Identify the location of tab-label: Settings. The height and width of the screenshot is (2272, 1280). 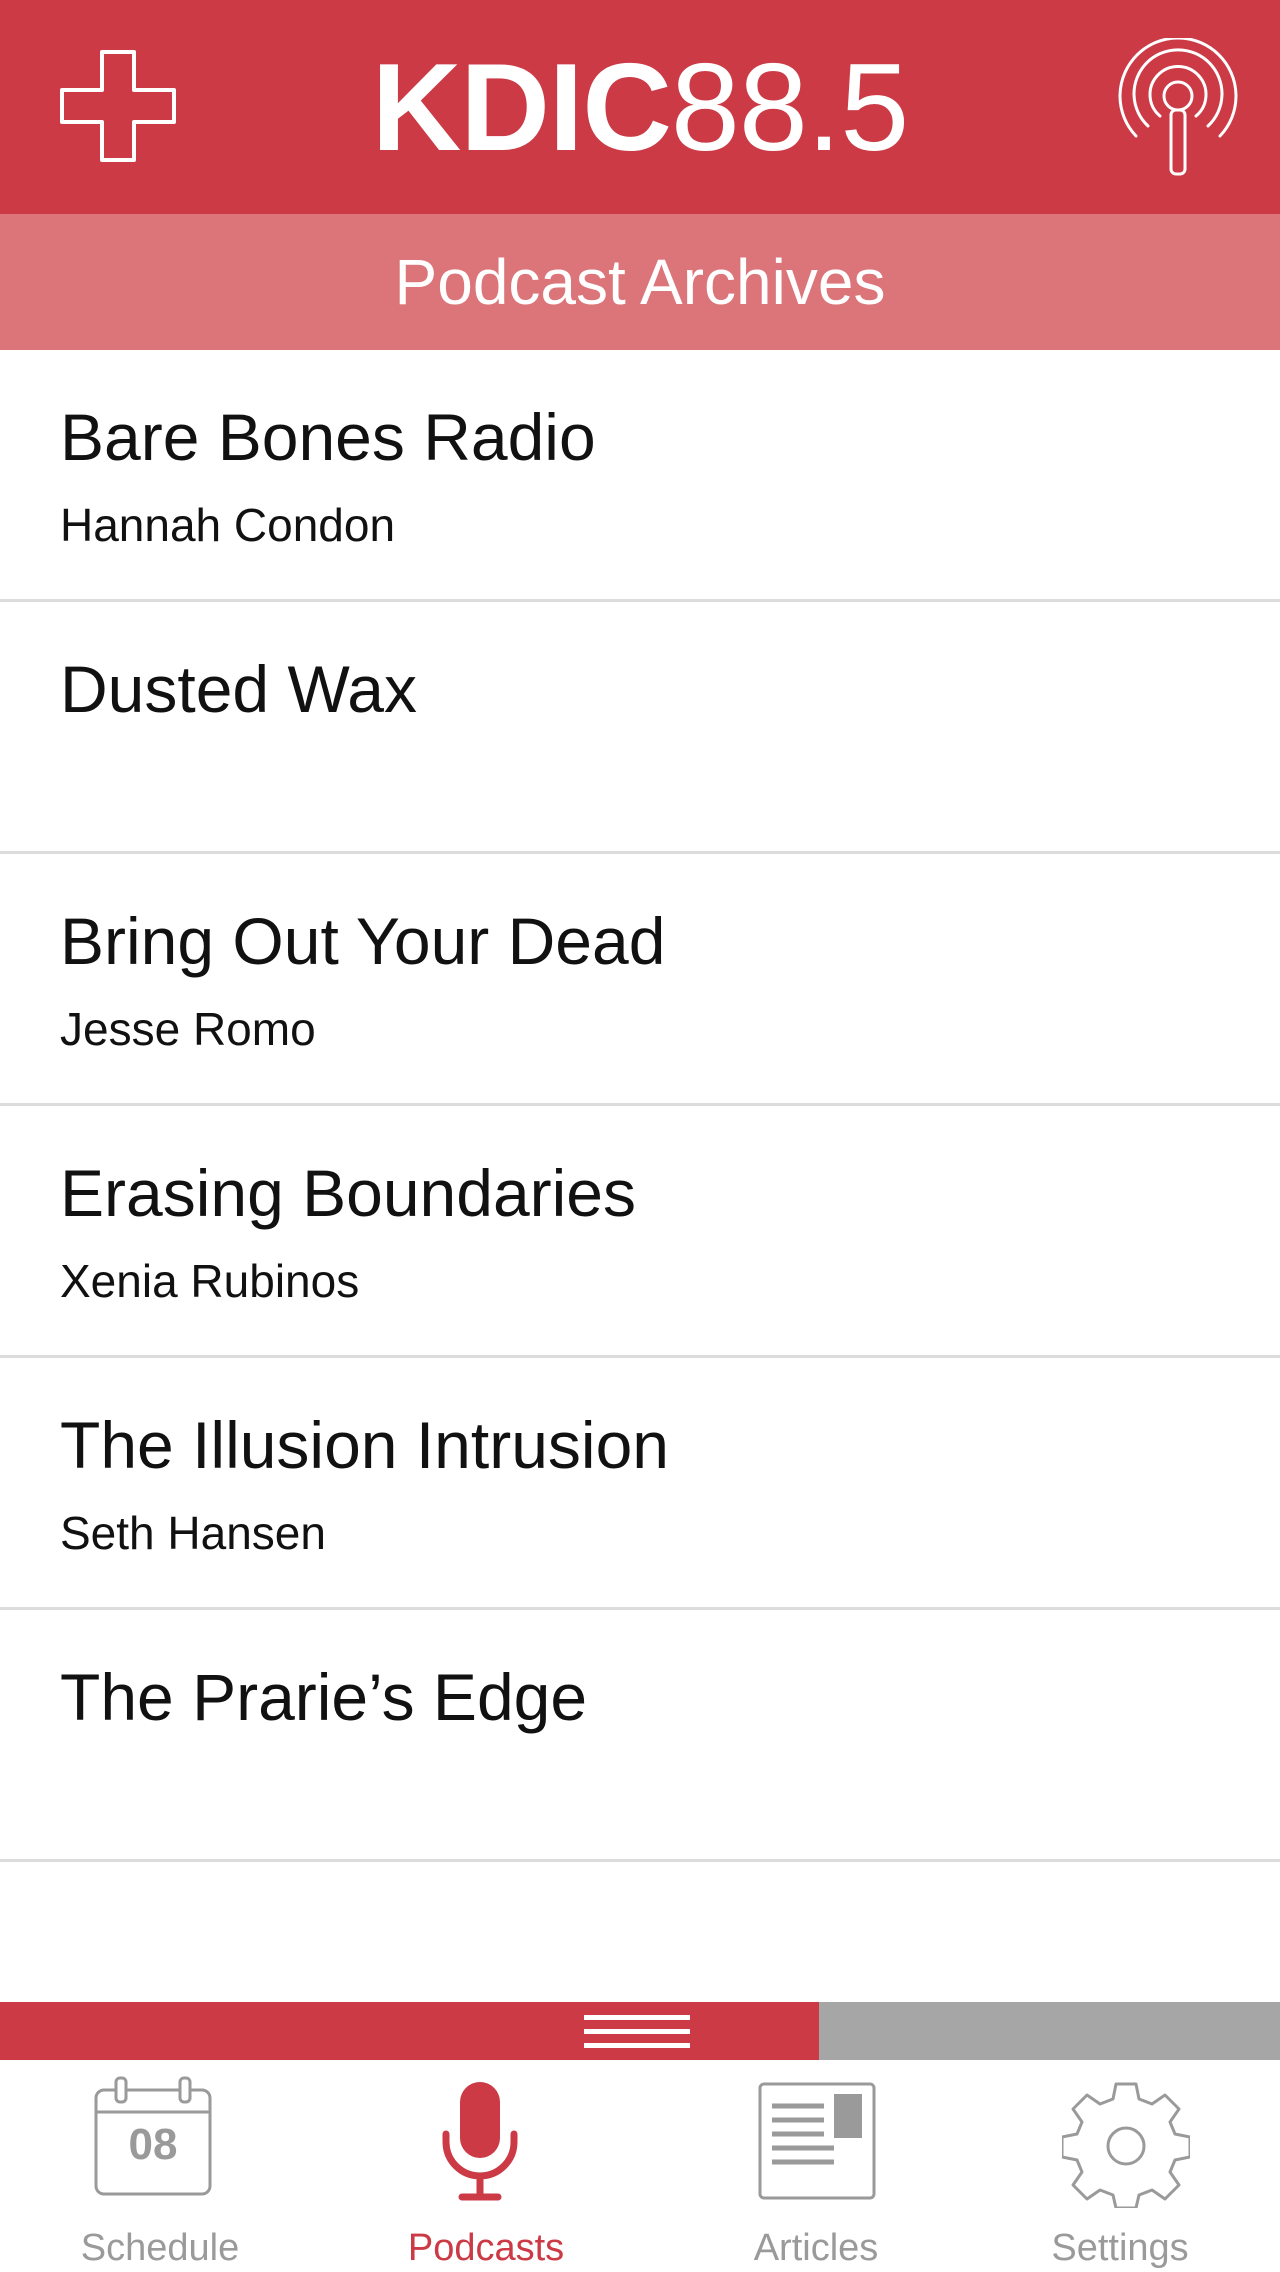
(1120, 2248).